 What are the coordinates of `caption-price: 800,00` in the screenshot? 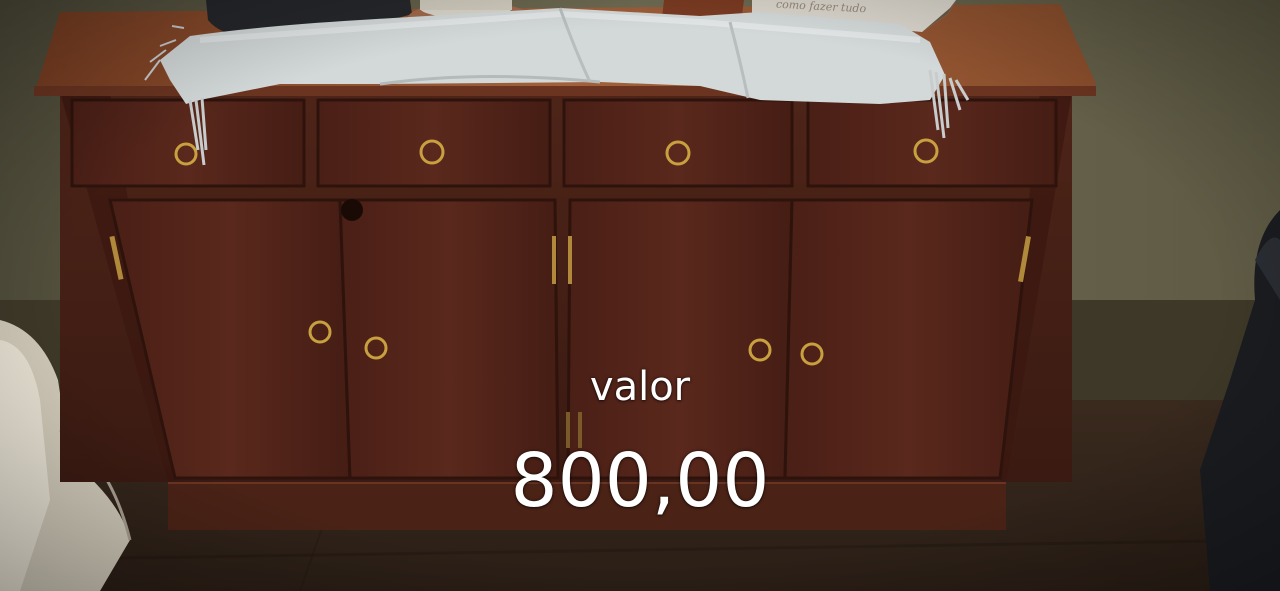 It's located at (640, 481).